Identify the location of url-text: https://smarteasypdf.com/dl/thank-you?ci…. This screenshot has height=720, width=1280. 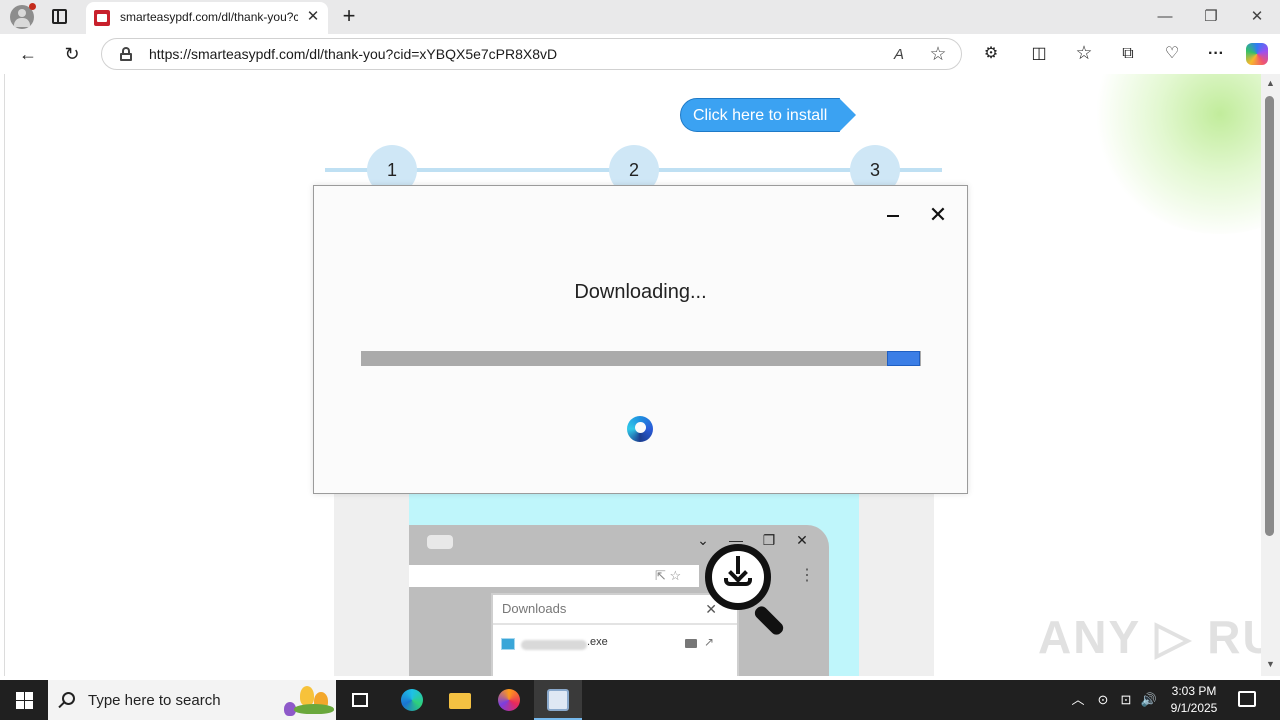
(353, 54).